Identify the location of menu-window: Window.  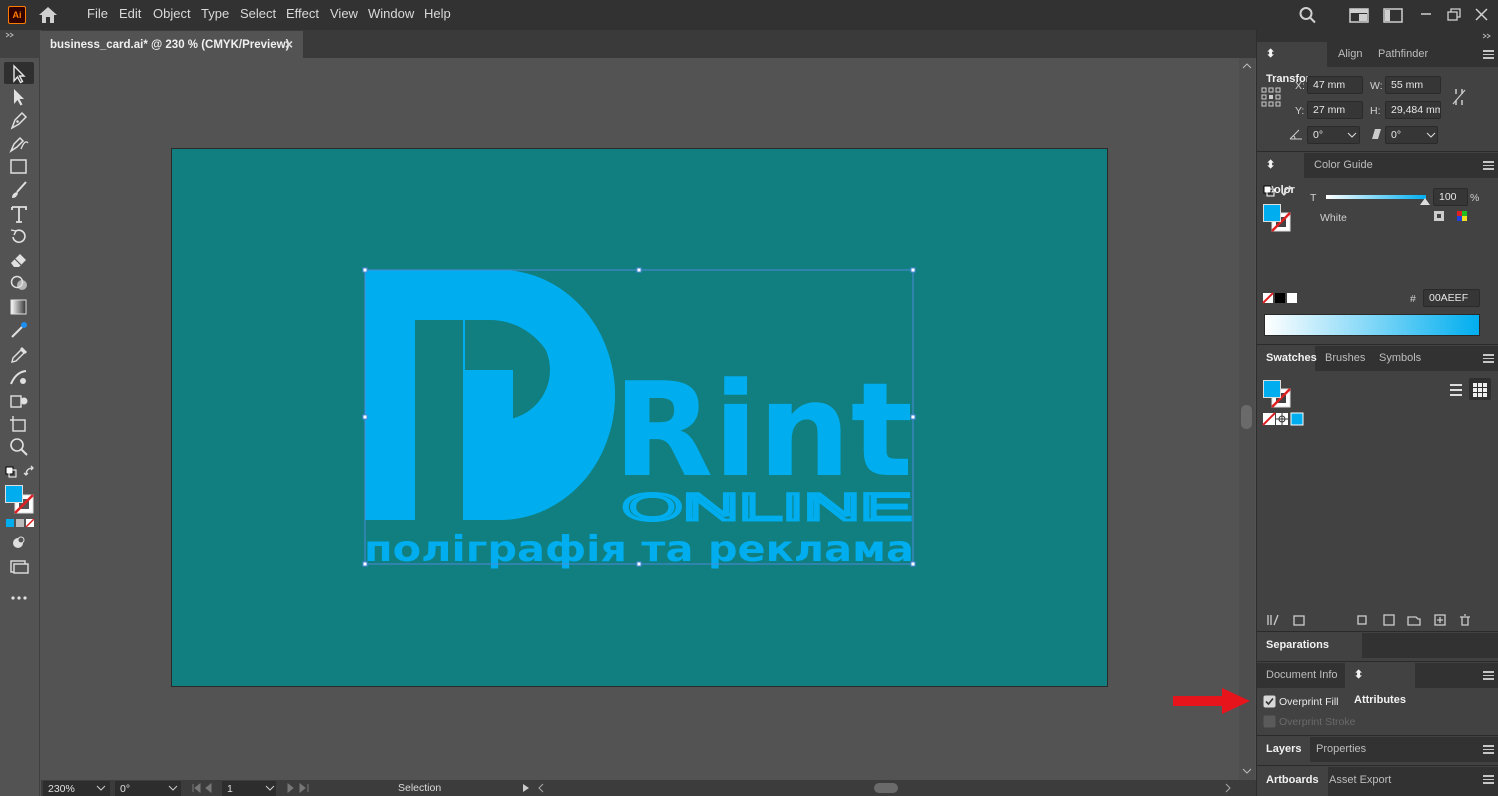
(391, 13).